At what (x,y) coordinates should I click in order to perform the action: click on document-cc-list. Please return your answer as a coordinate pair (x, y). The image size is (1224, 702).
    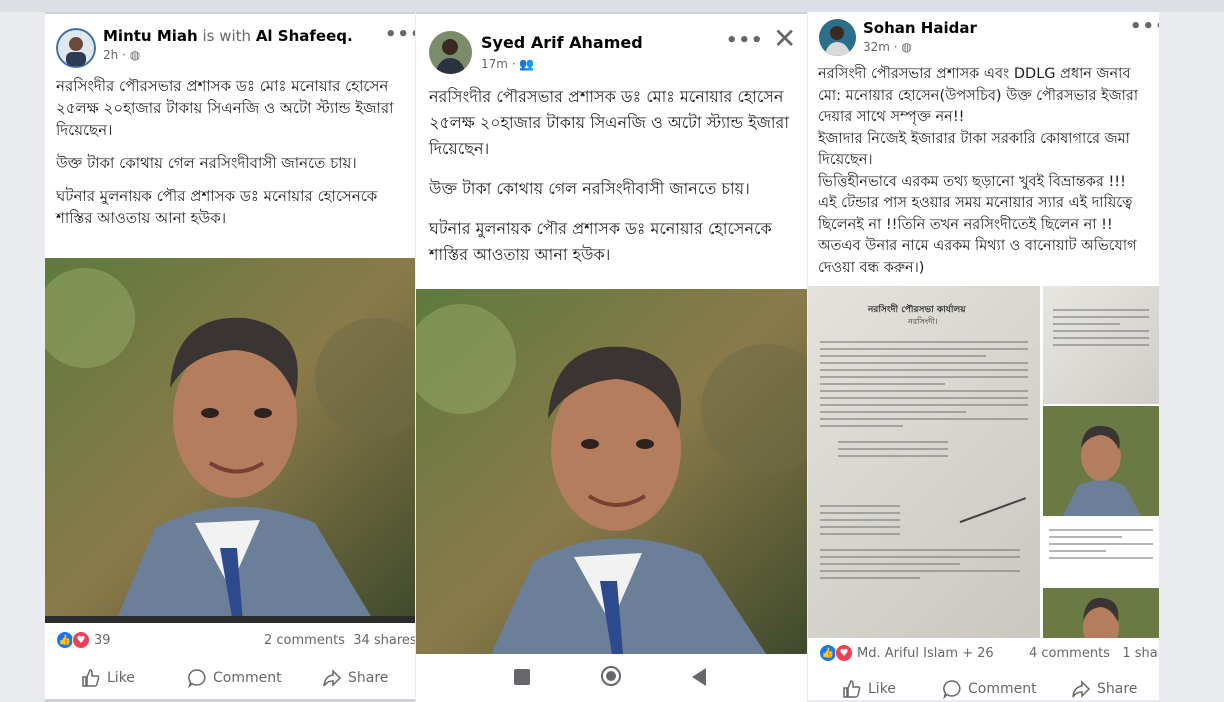
    Looking at the image, I should click on (860, 520).